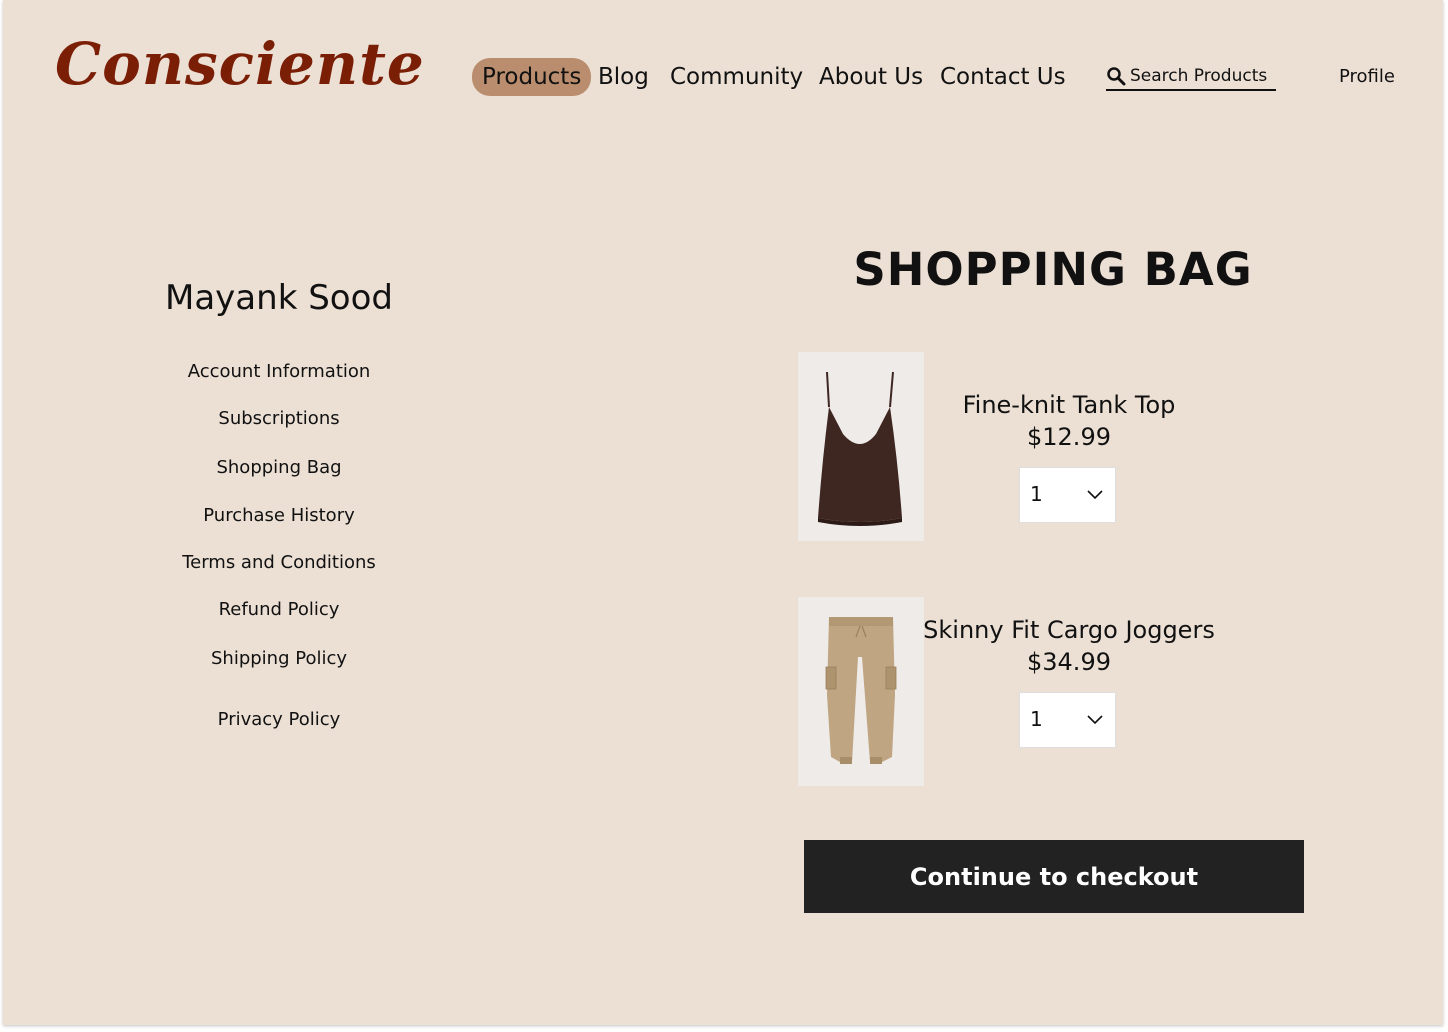  I want to click on menu-item-account-information: Account Information, so click(279, 371).